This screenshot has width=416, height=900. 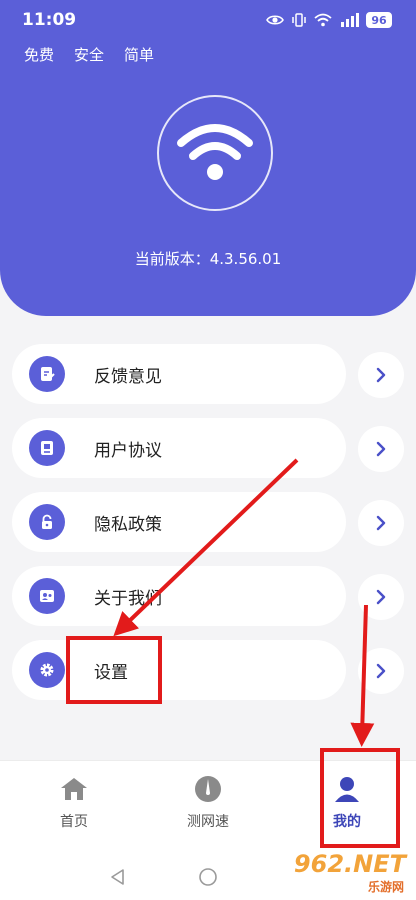 I want to click on status-time: 11:09, so click(x=49, y=20).